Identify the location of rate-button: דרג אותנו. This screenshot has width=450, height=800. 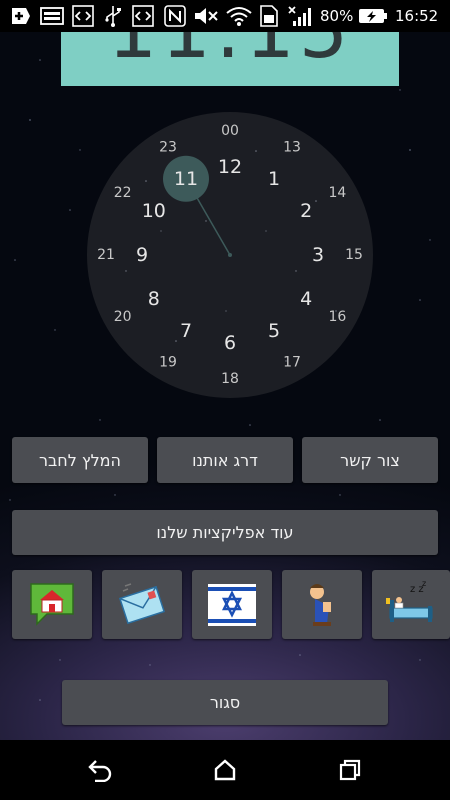
(225, 460).